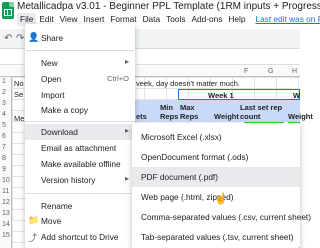 The image size is (320, 248). Describe the element at coordinates (239, 94) in the screenshot. I see `selected-range` at that location.